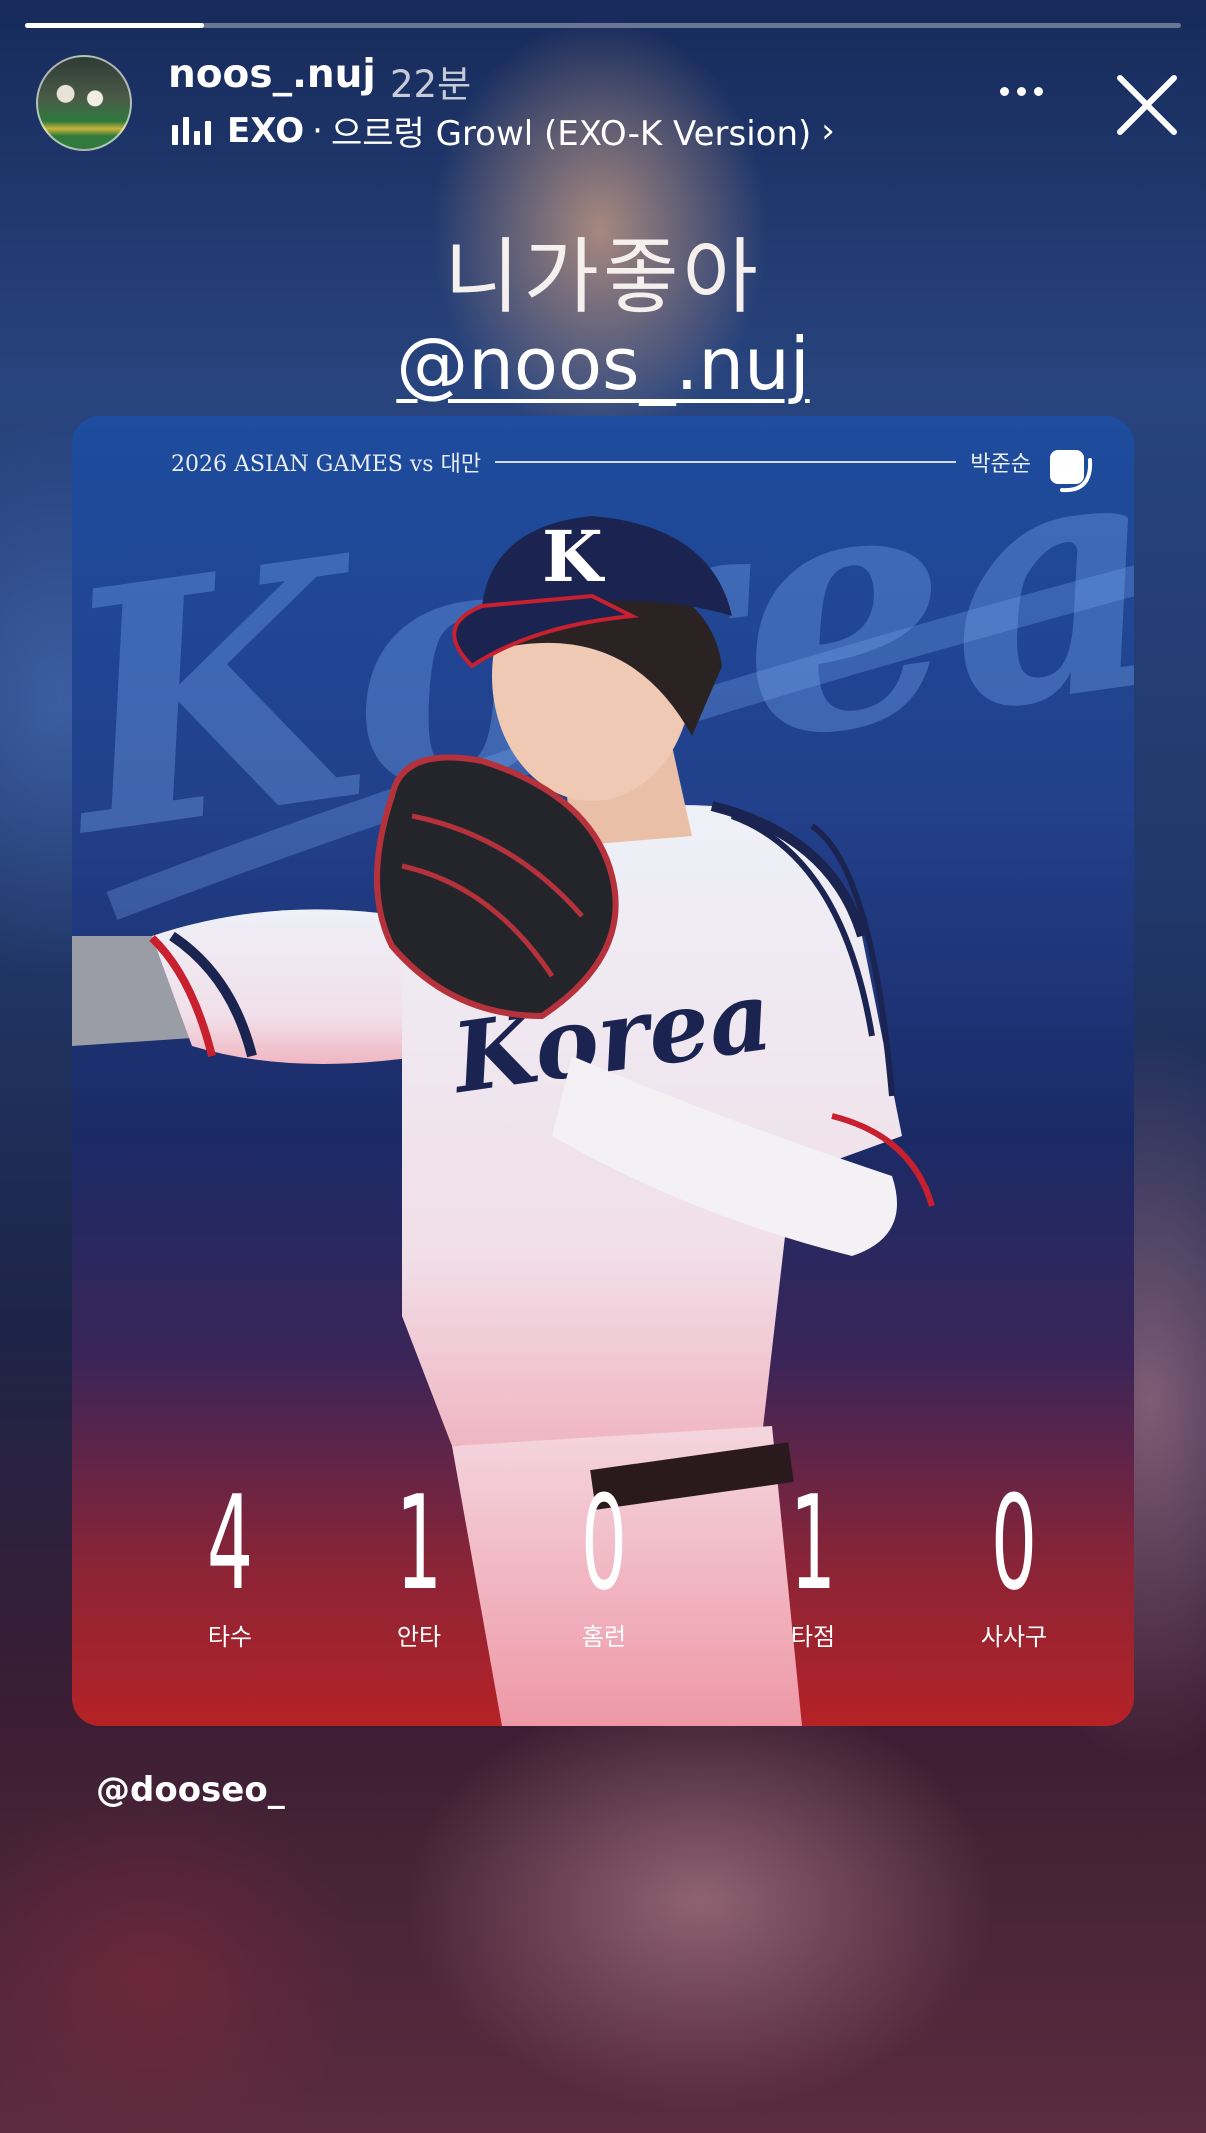 This screenshot has width=1206, height=2133. I want to click on music-attribution: EXO · 으르렁 Growl (EXO-K Version) ›, so click(503, 130).